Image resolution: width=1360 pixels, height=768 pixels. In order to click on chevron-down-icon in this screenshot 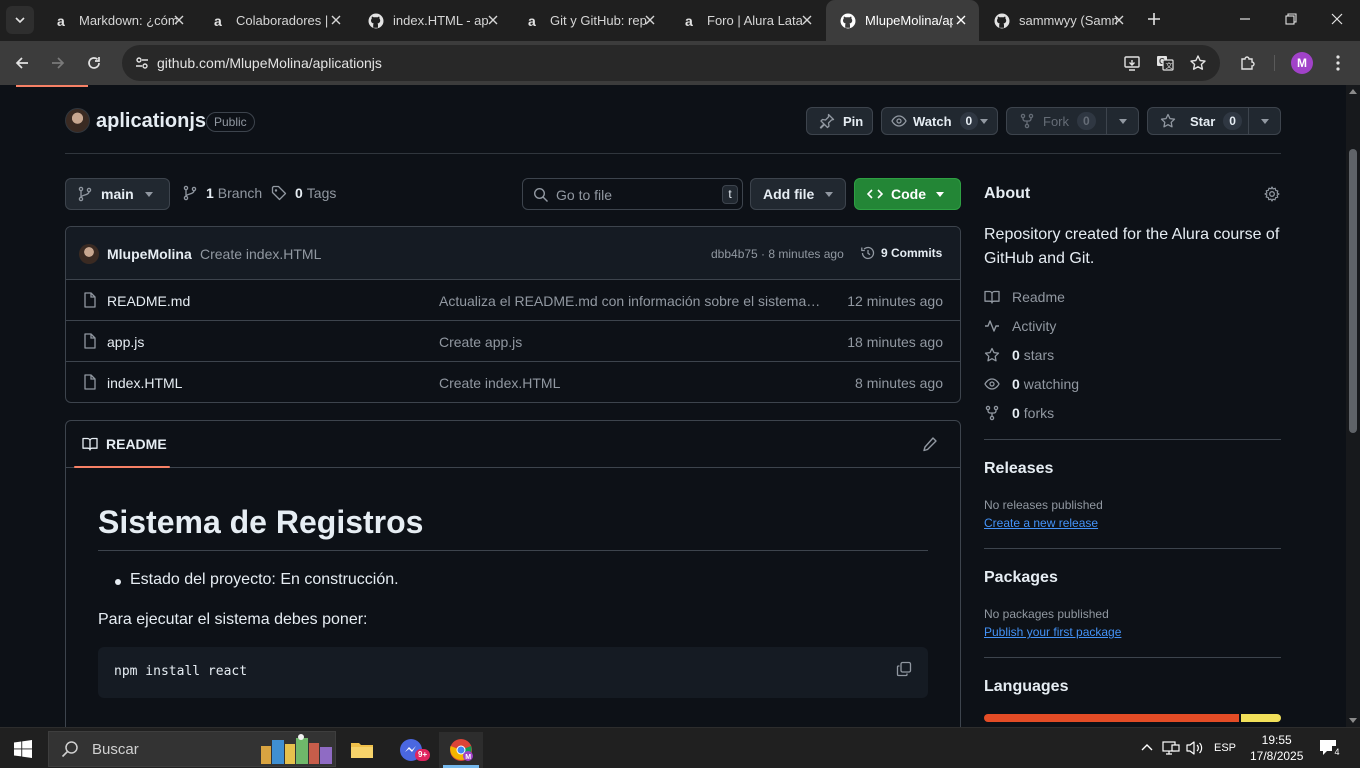, I will do `click(149, 194)`.